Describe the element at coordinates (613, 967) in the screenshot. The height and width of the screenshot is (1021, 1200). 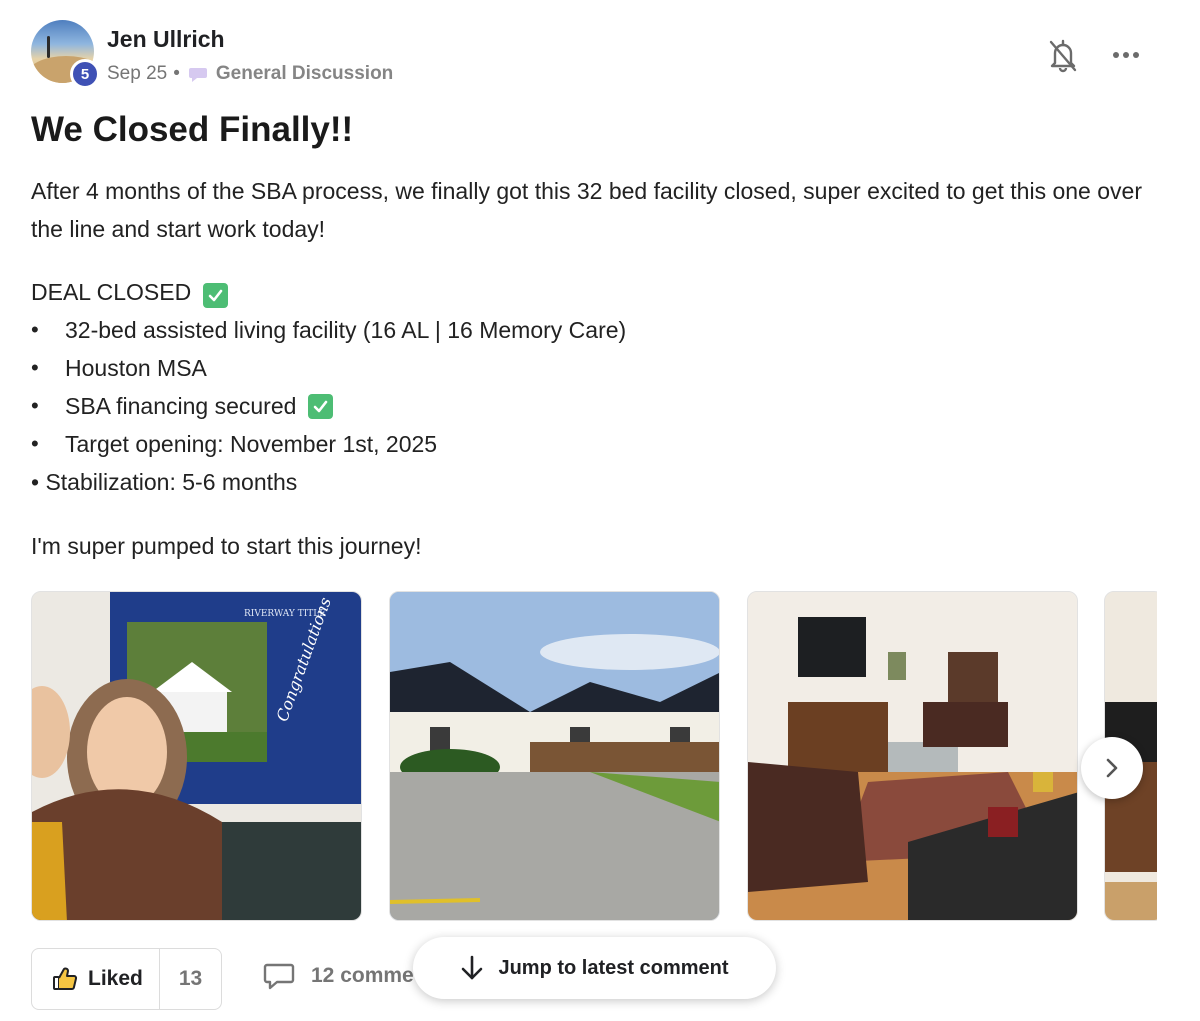
I see `jump-label: Jump to latest comment` at that location.